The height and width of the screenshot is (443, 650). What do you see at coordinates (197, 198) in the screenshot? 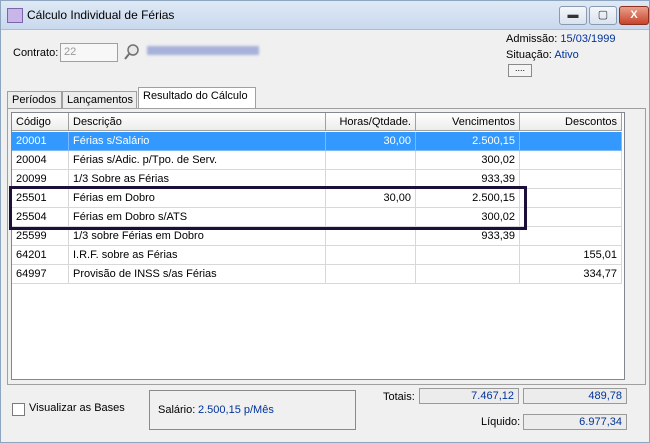
I see `cell-descricao: Férias em Dobro` at bounding box center [197, 198].